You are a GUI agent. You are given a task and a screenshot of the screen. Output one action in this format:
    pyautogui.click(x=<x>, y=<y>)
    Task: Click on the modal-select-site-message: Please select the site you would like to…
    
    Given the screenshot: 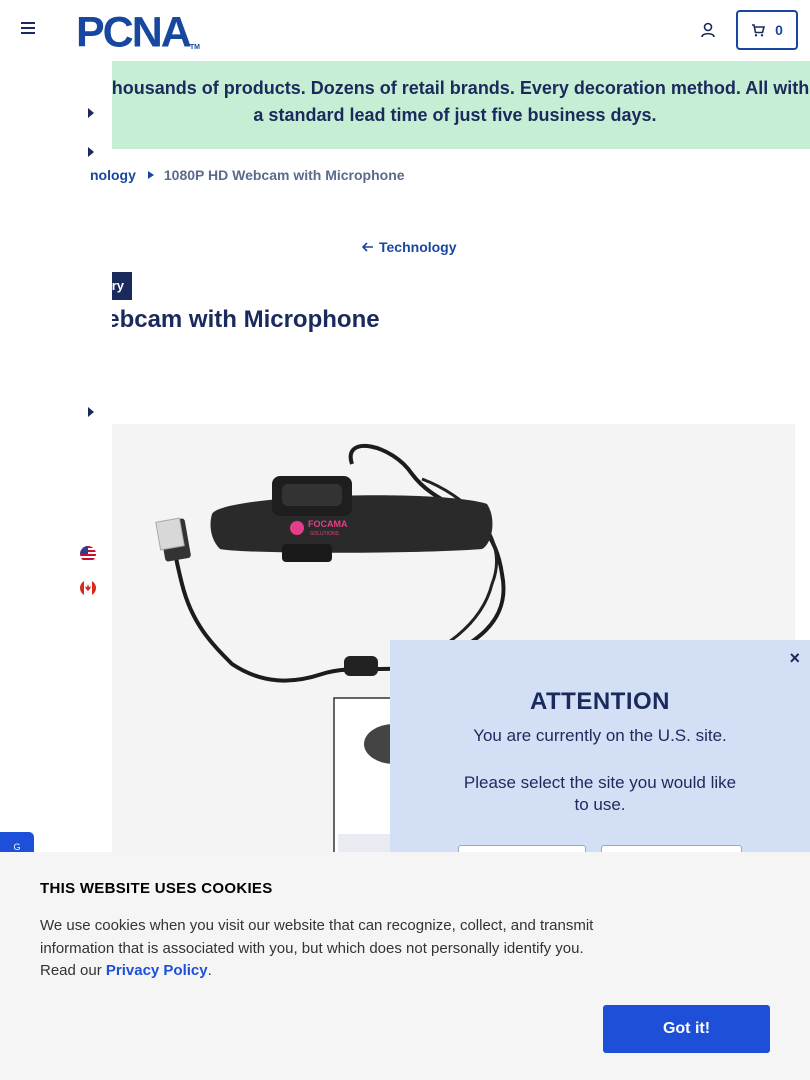 What is the action you would take?
    pyautogui.click(x=600, y=793)
    